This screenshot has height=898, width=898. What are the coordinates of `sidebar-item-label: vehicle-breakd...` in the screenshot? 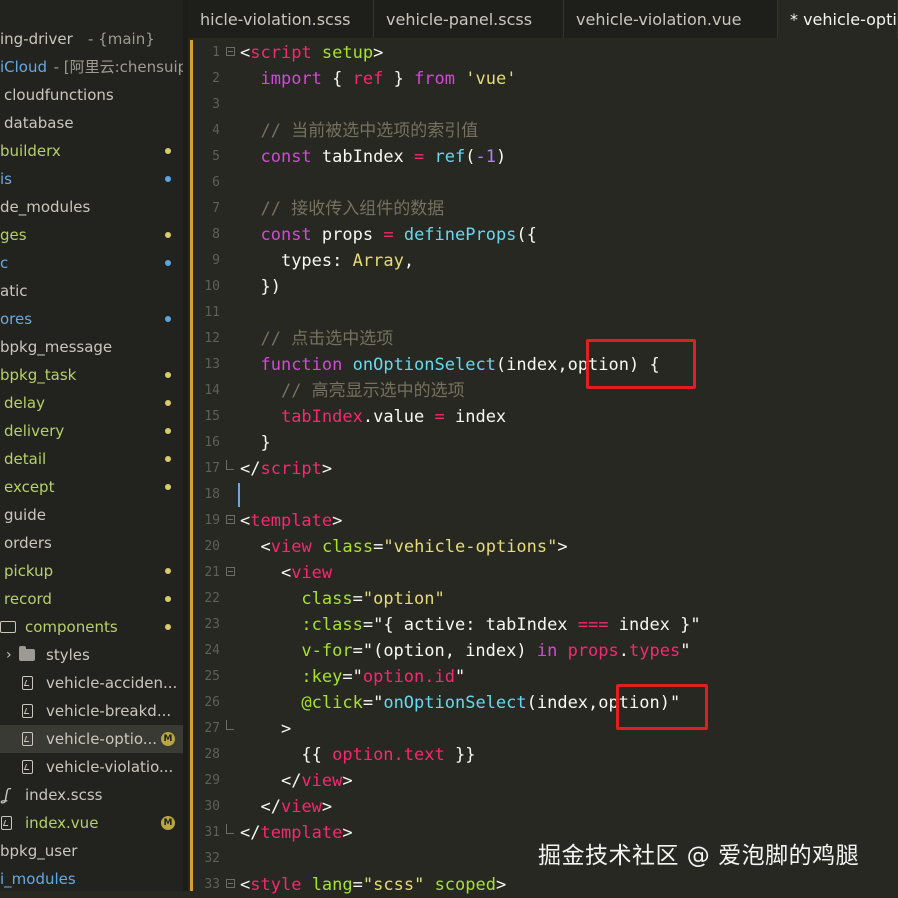 It's located at (109, 711).